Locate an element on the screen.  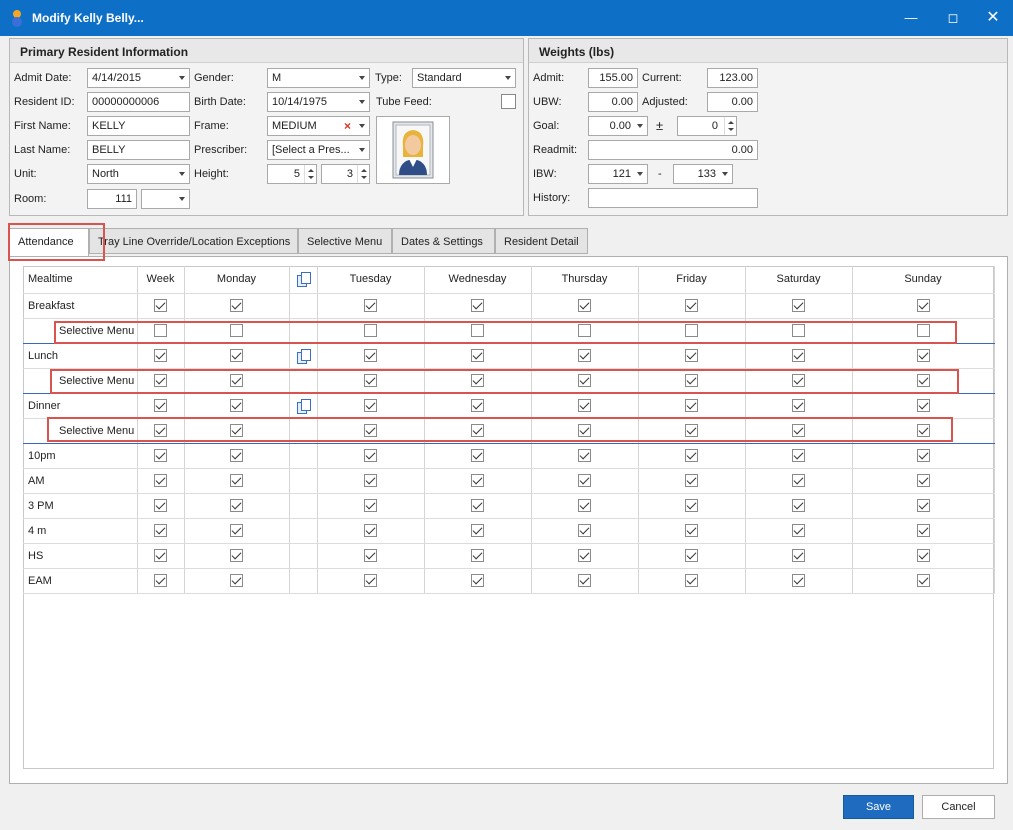
room-field: 111 is located at coordinates (112, 199).